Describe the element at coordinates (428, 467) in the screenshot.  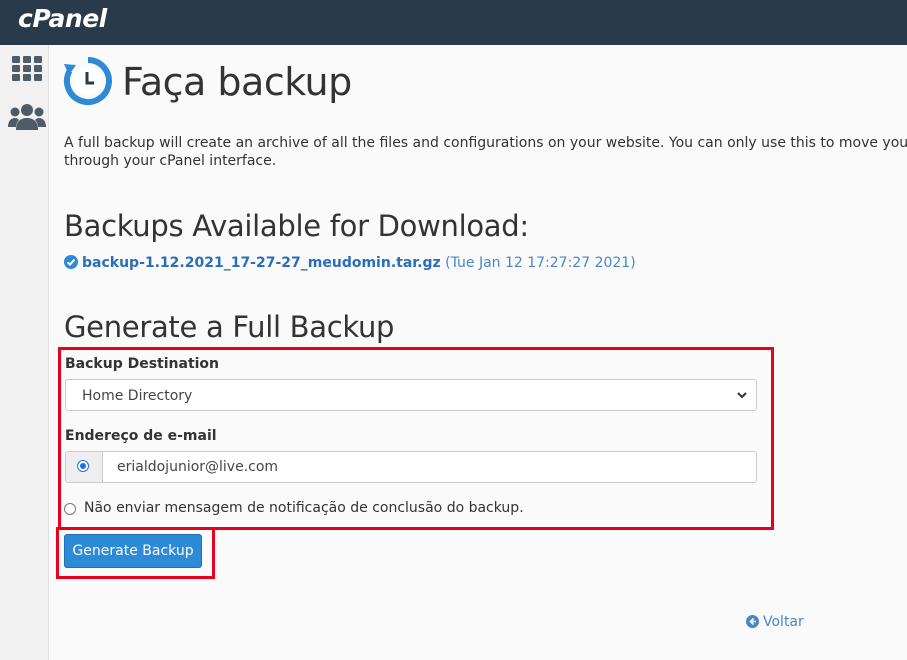
I see `email-field` at that location.